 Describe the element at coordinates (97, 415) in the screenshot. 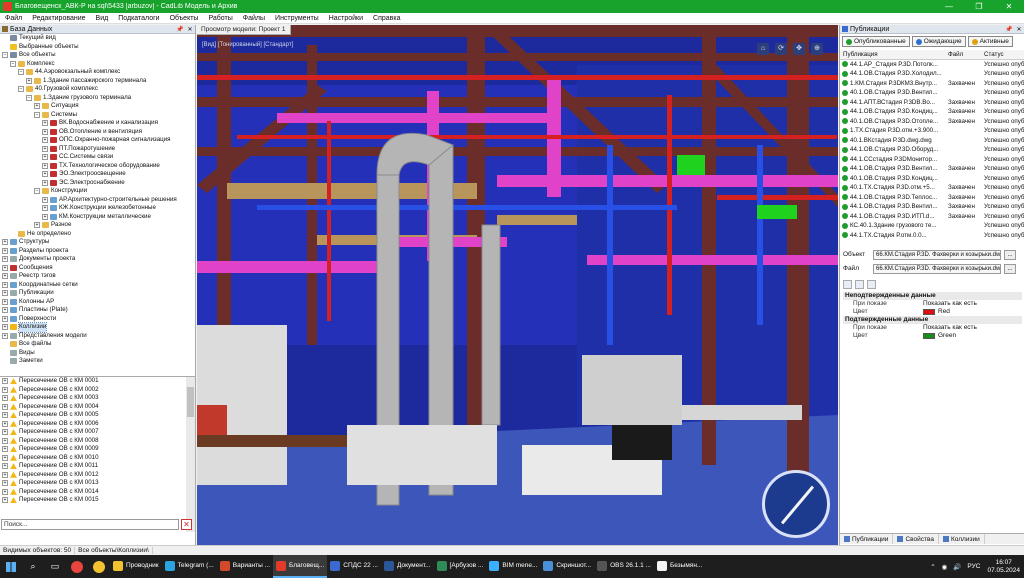

I see `collision-item: + Пересечение ОВ с КМ 0005` at that location.